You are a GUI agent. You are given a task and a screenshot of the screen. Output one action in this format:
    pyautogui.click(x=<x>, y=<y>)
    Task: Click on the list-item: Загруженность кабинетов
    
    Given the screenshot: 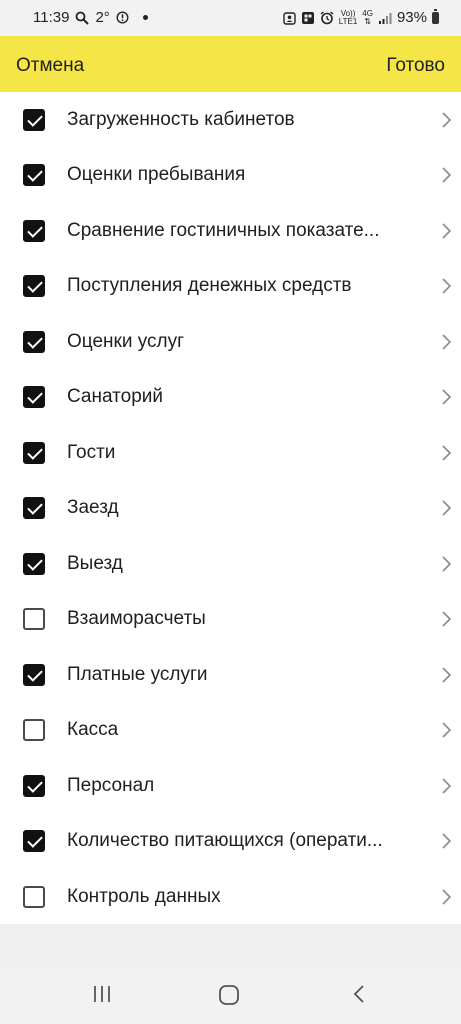 What is the action you would take?
    pyautogui.click(x=230, y=120)
    